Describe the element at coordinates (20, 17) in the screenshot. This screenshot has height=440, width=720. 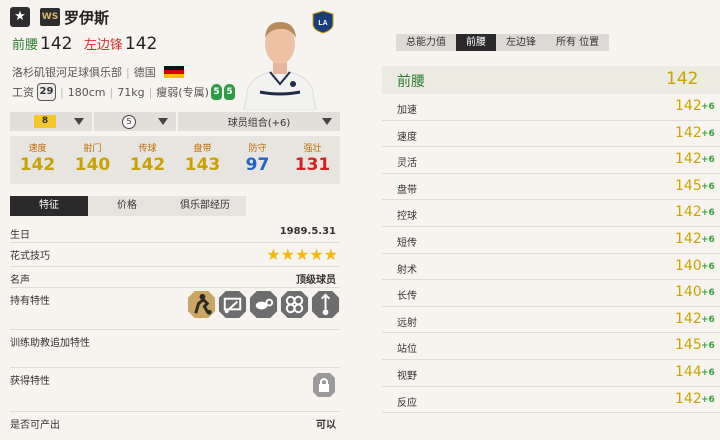
I see `star-icon: ★` at that location.